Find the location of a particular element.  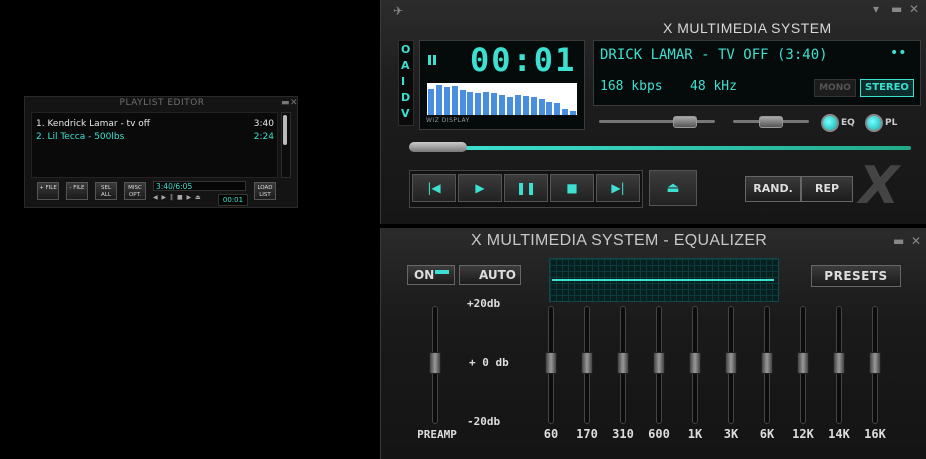

eq-on-button: ON is located at coordinates (431, 275).